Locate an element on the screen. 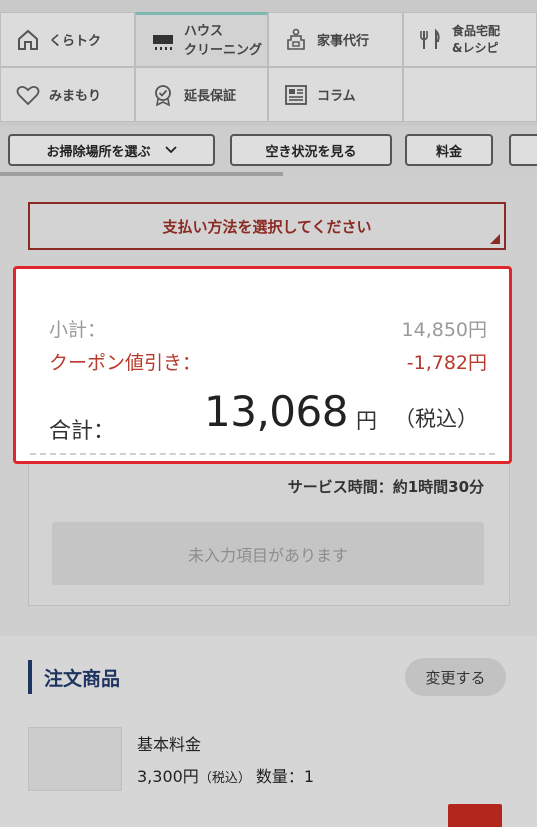 The width and height of the screenshot is (537, 827). nav-item-food-delivery: 食品宅配 &レシピ is located at coordinates (470, 39).